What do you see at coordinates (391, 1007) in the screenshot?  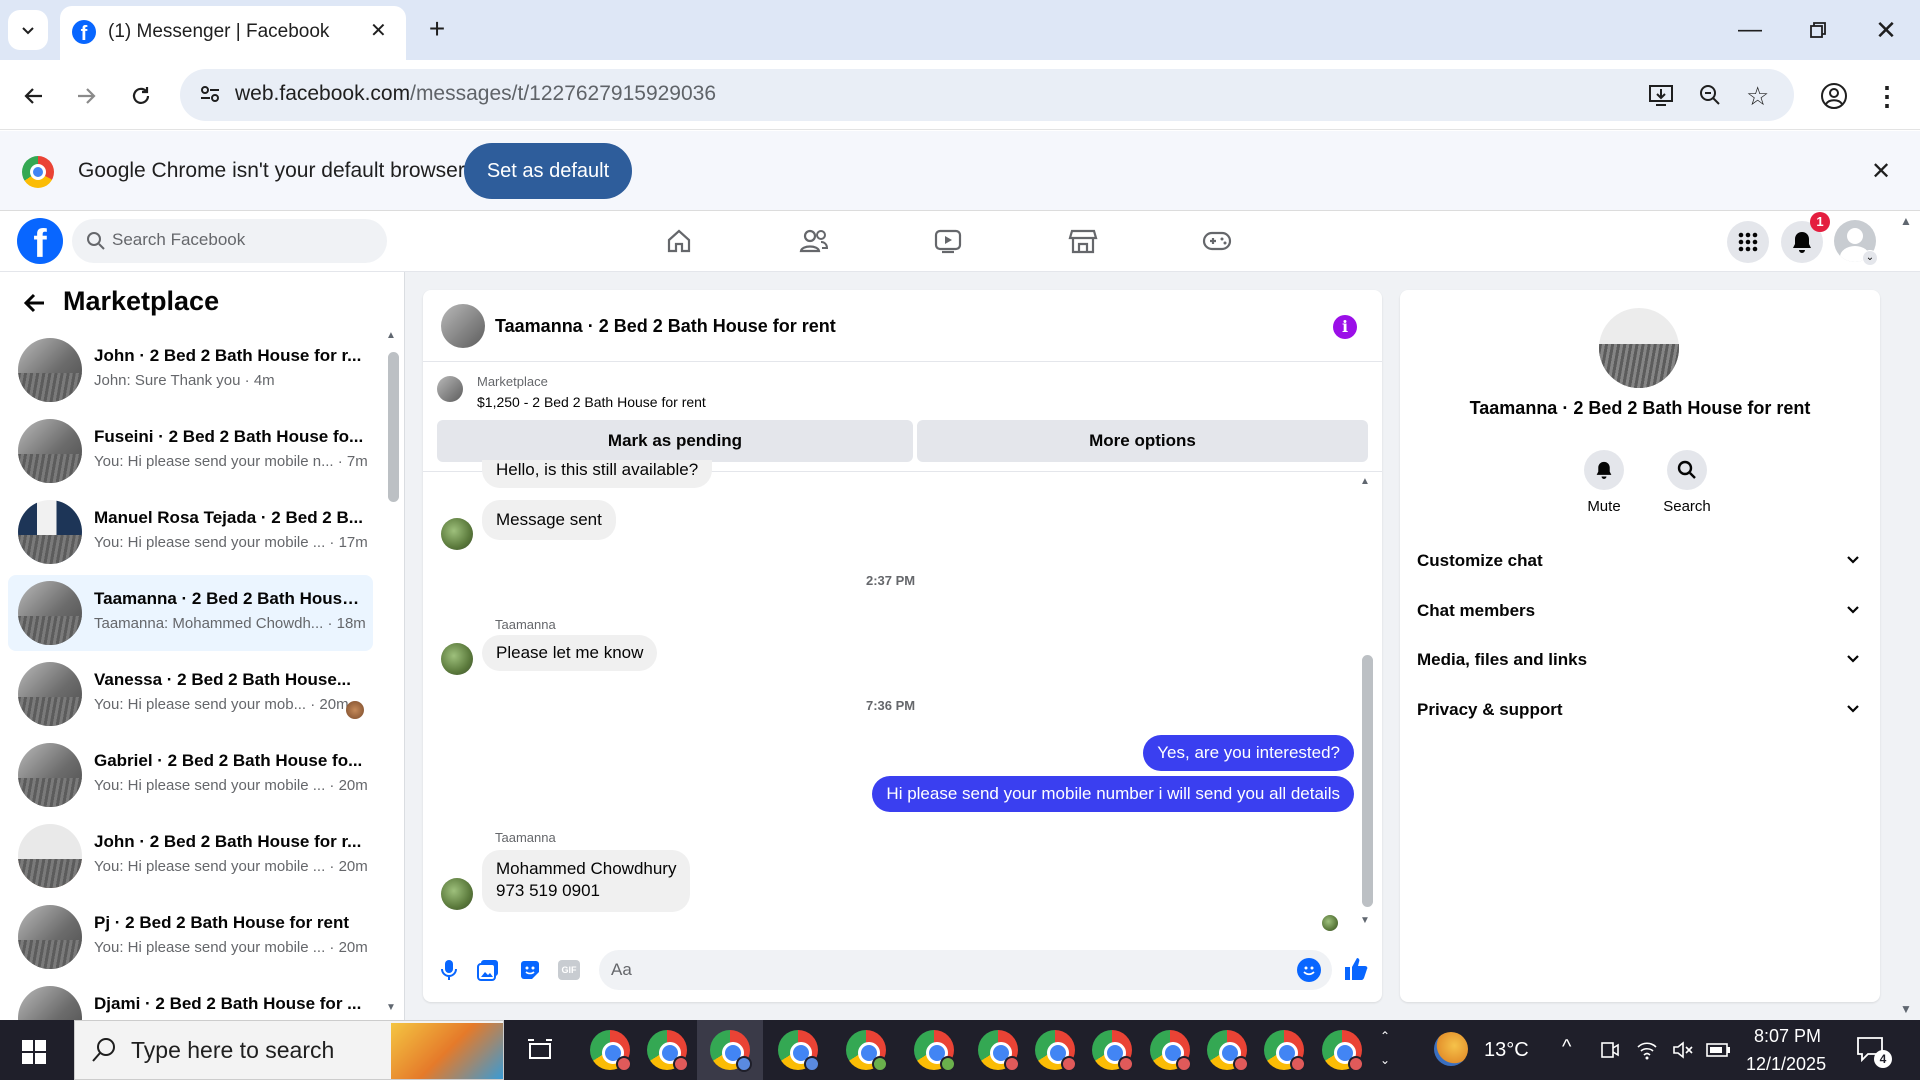 I see `sidebar-scroll-down-icon: ▼` at bounding box center [391, 1007].